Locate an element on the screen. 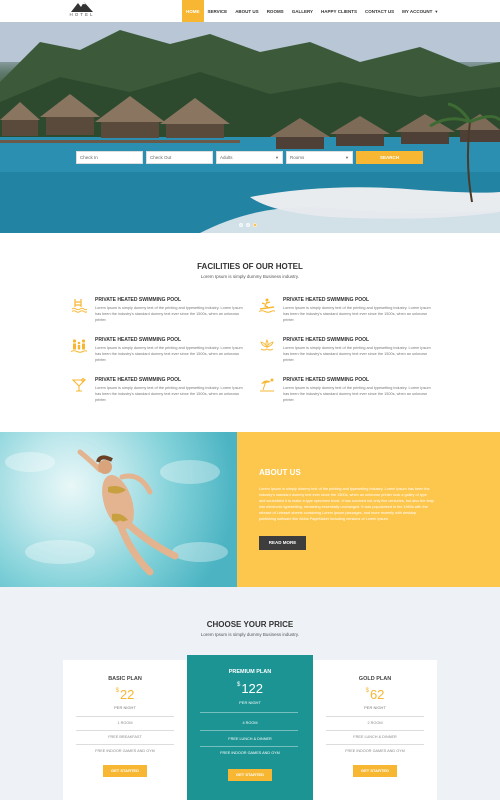 The width and height of the screenshot is (500, 800). beach-icon is located at coordinates (267, 385).